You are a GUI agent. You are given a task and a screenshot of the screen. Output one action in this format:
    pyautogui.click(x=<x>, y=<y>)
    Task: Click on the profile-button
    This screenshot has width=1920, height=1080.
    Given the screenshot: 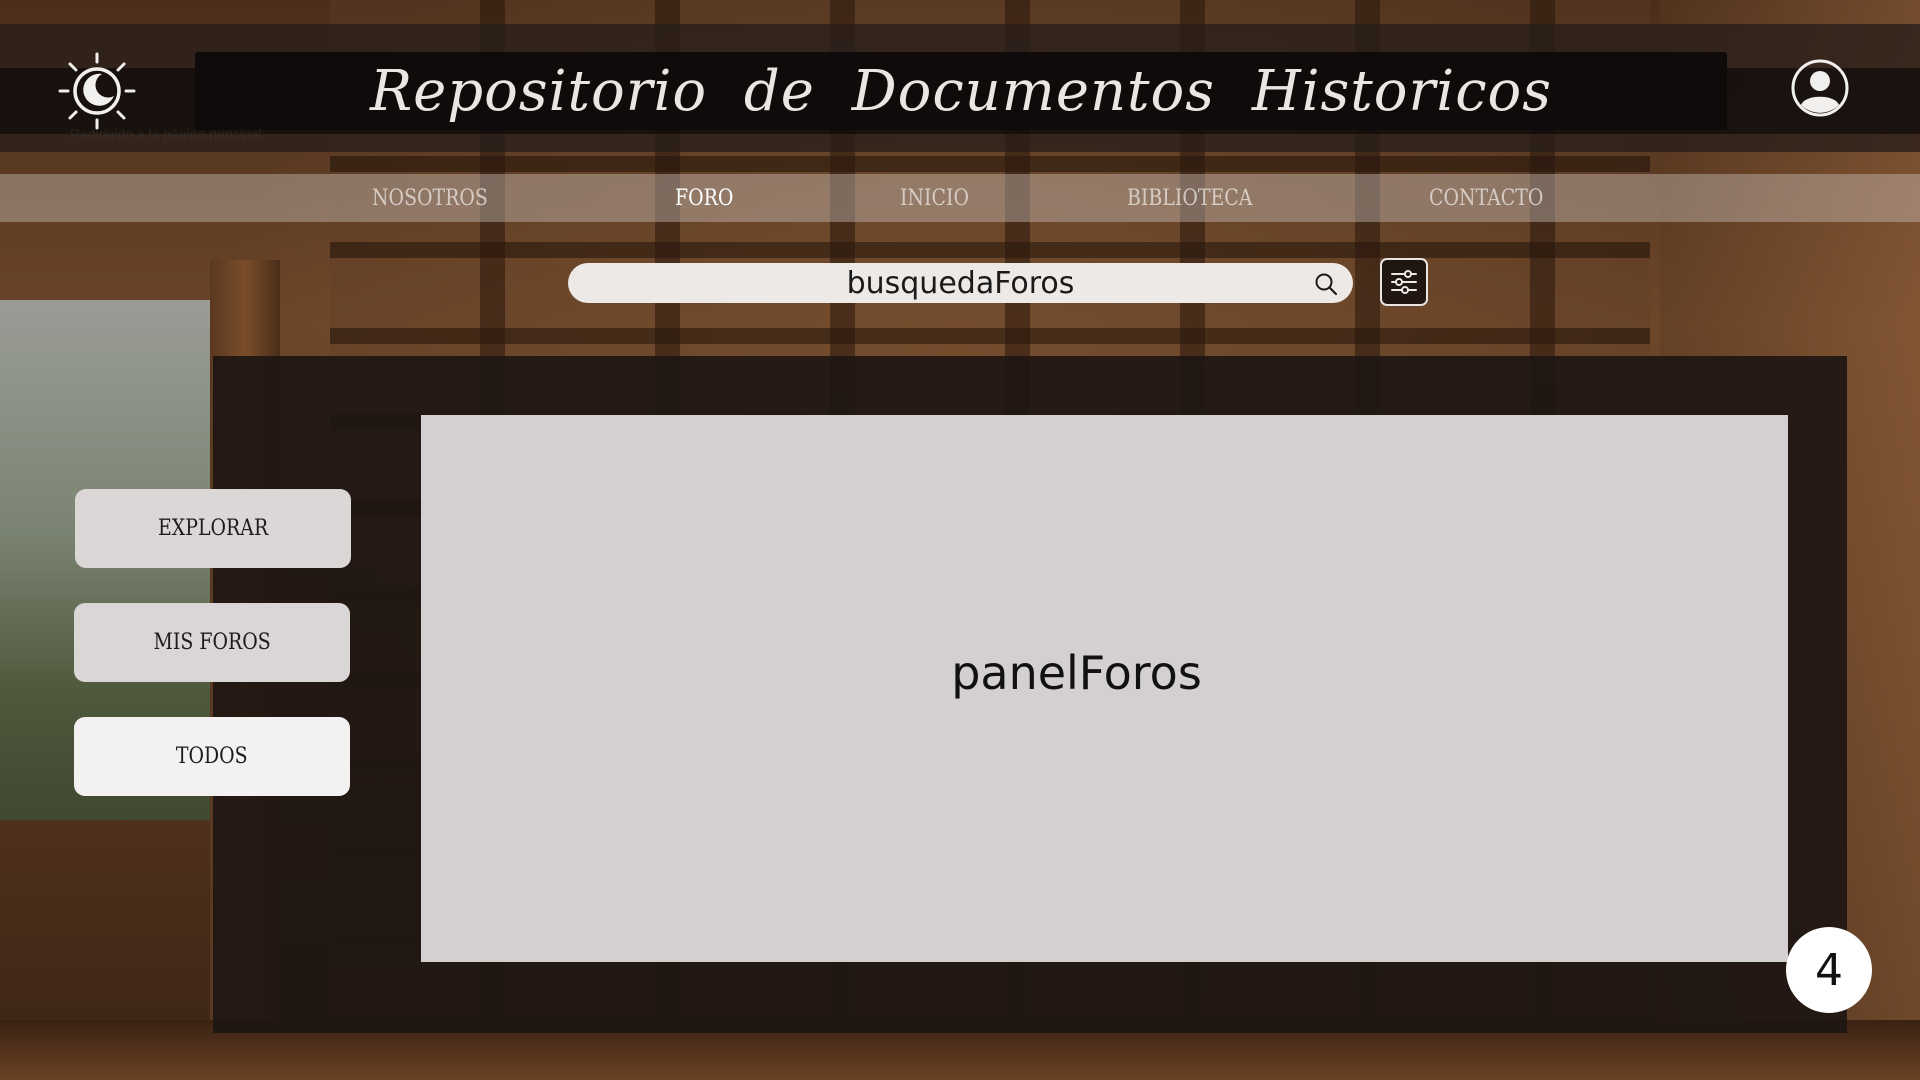 What is the action you would take?
    pyautogui.click(x=1820, y=88)
    